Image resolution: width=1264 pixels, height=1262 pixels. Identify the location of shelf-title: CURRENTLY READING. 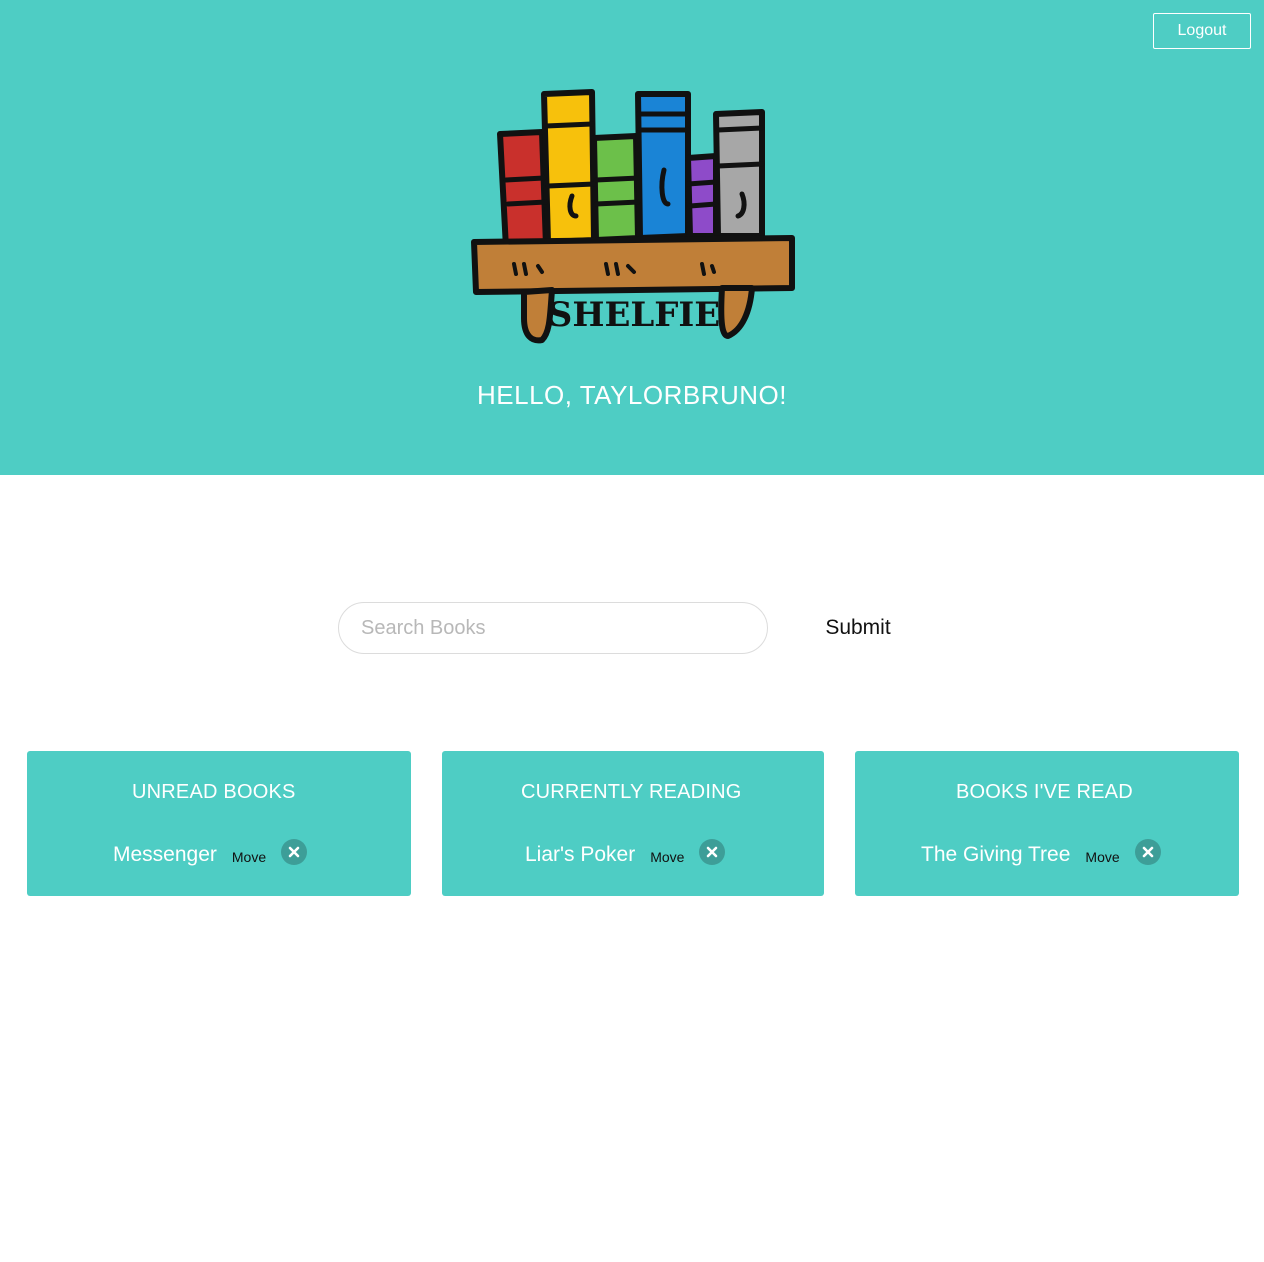
(631, 792).